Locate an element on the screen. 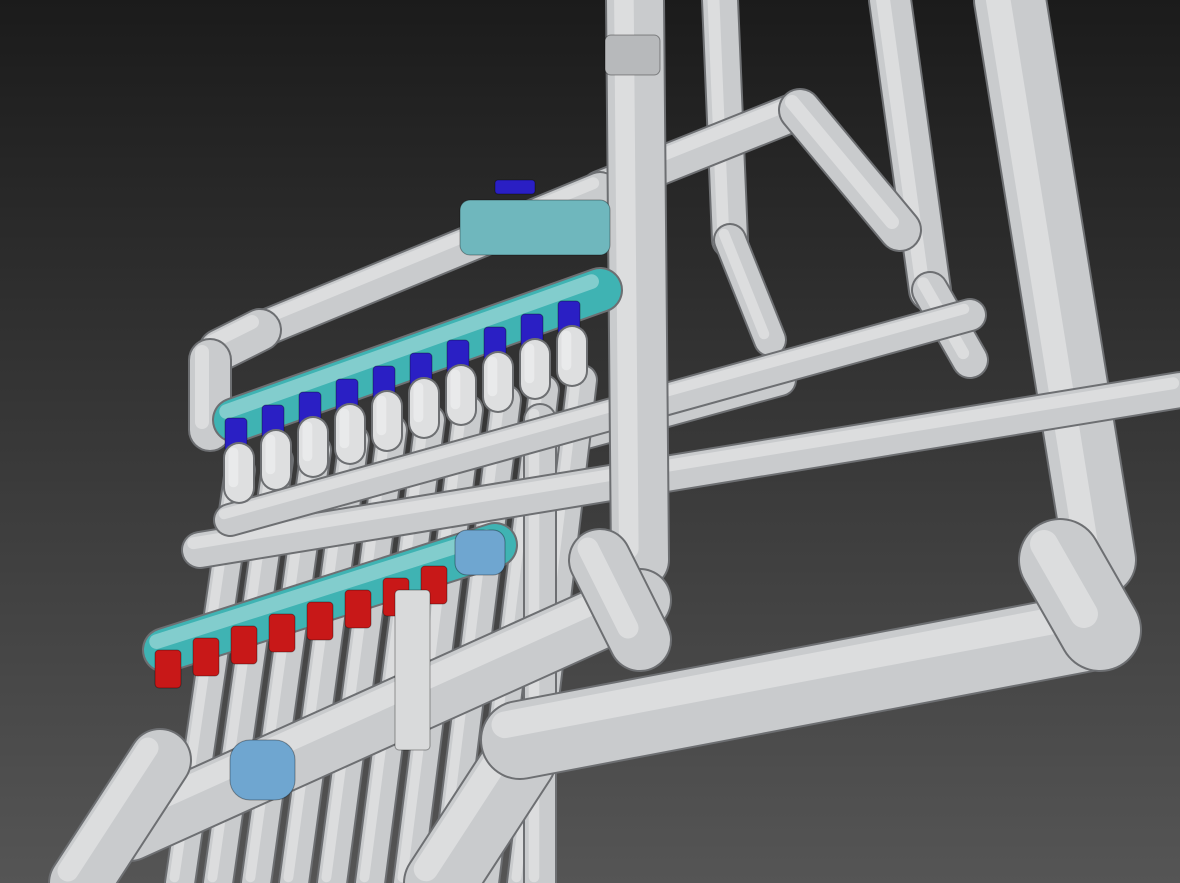 This screenshot has width=1180, height=883. main-ball-valve is located at coordinates (535, 227).